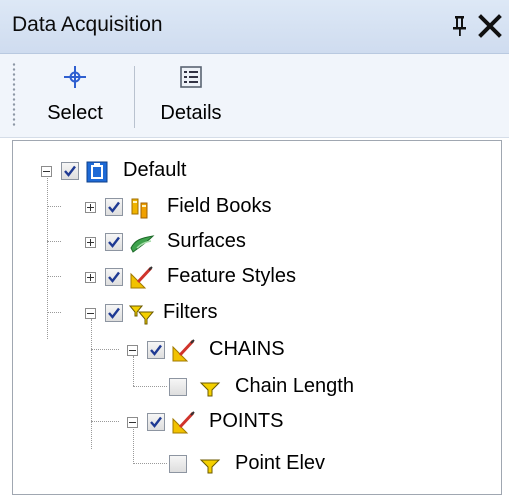 The image size is (509, 499). Describe the element at coordinates (247, 349) in the screenshot. I see `tree-node-label: CHAINS` at that location.